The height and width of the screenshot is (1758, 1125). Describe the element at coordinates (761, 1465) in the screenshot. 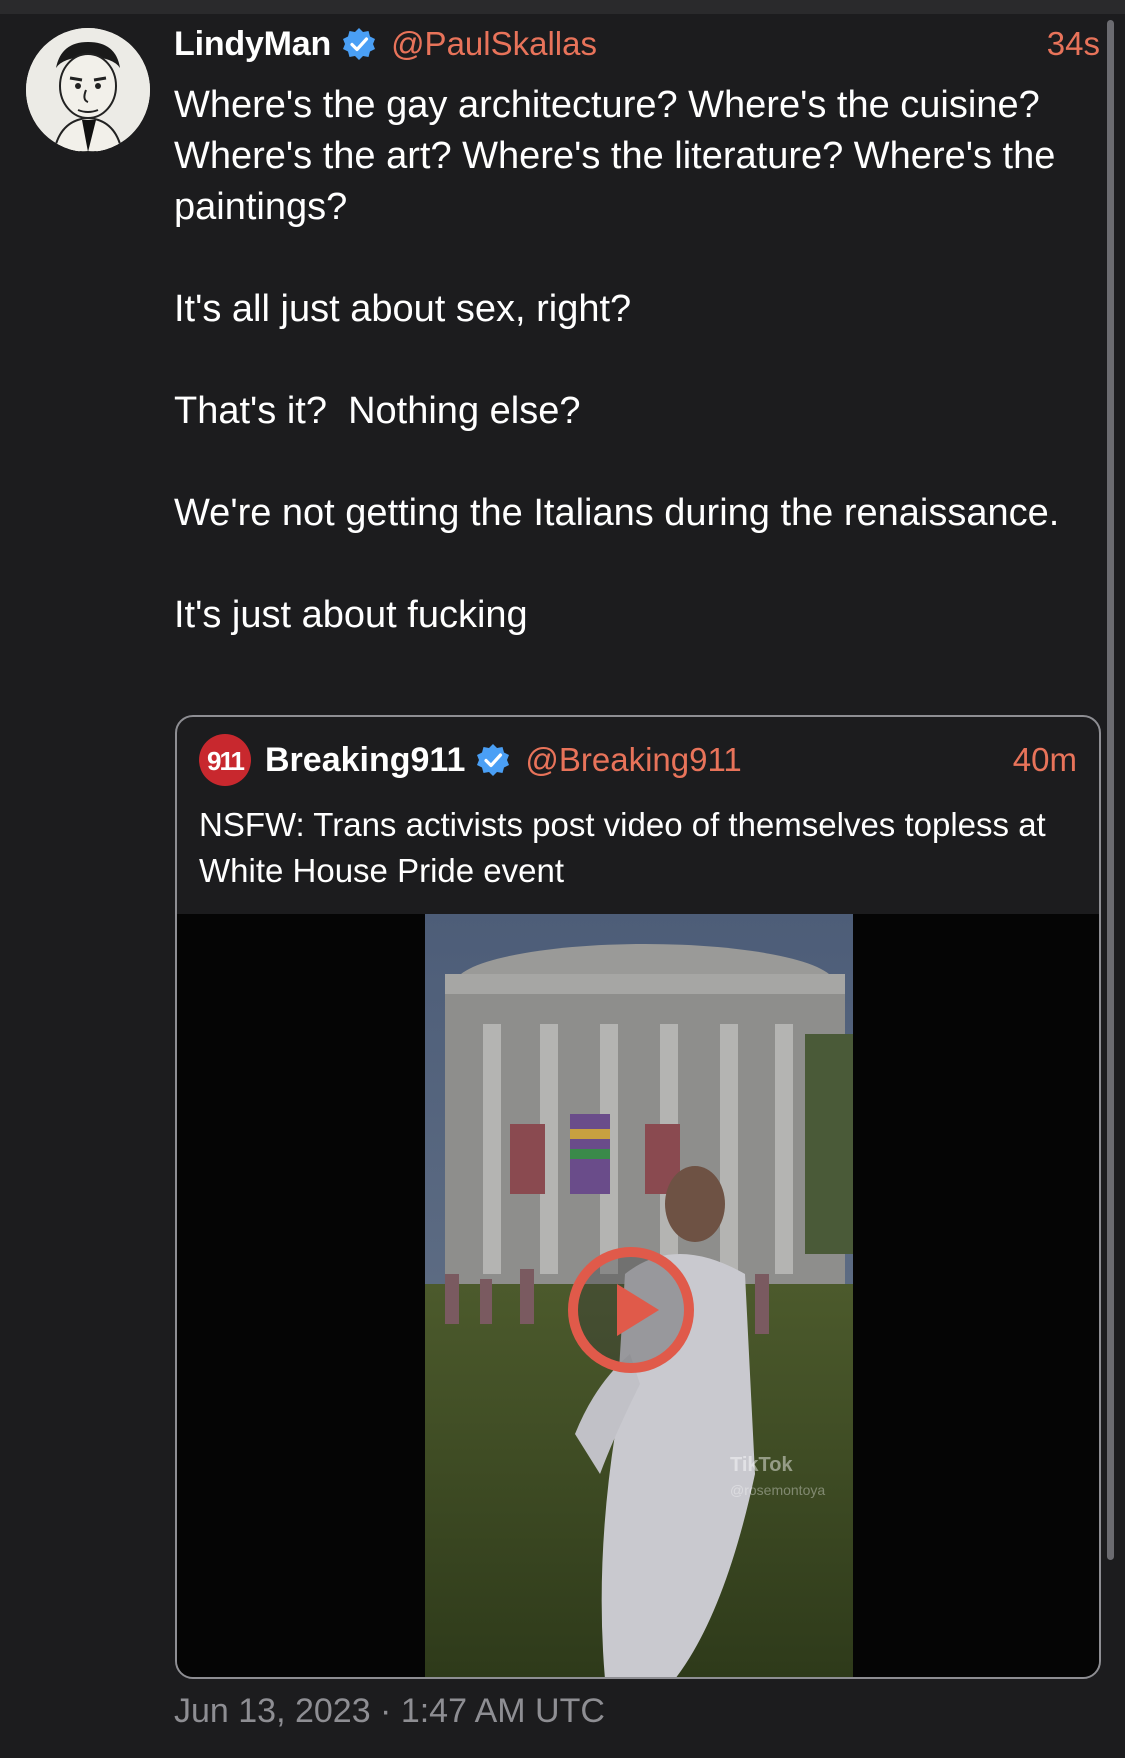

I see `tiktok-watermark: TikTok` at that location.